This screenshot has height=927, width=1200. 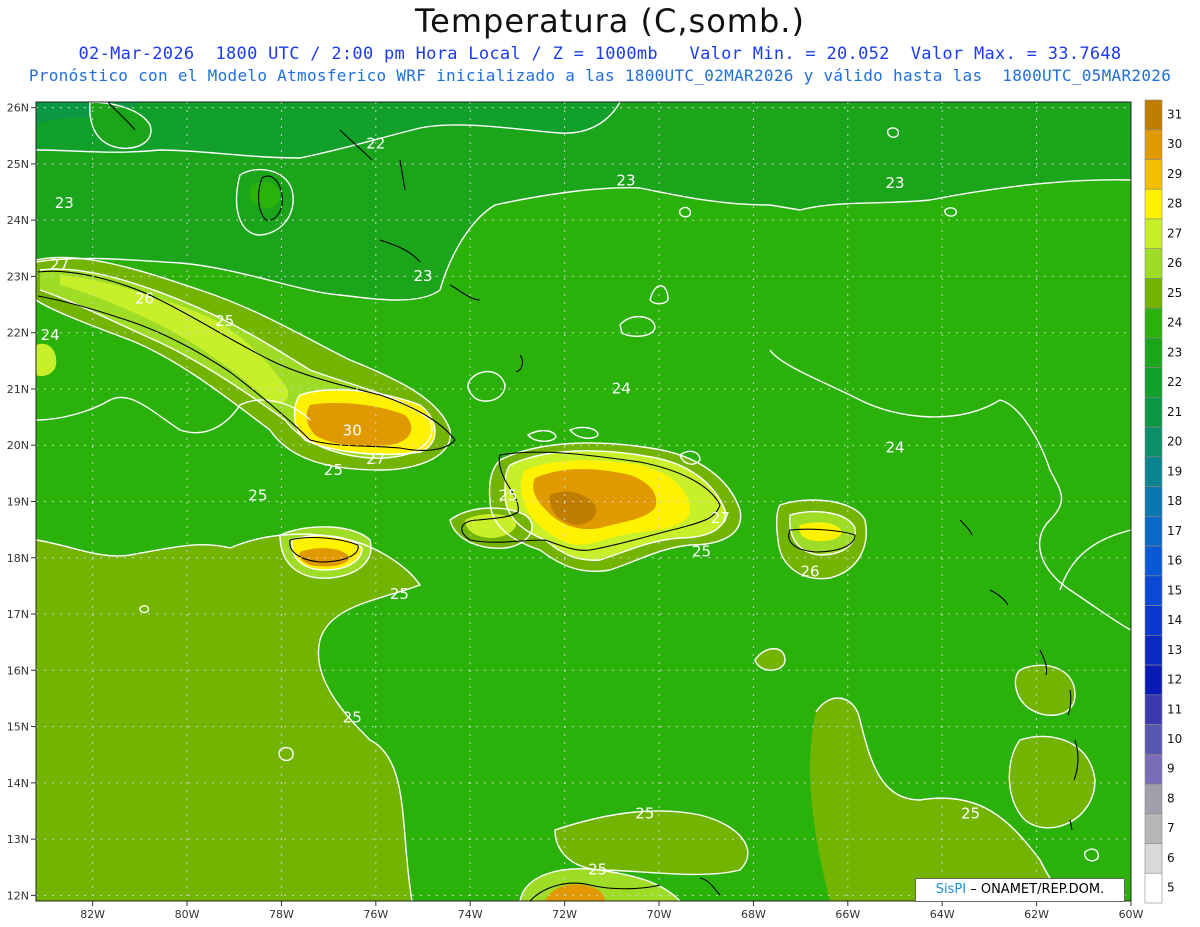 I want to click on lat-tick-label: 24N, so click(x=18, y=220).